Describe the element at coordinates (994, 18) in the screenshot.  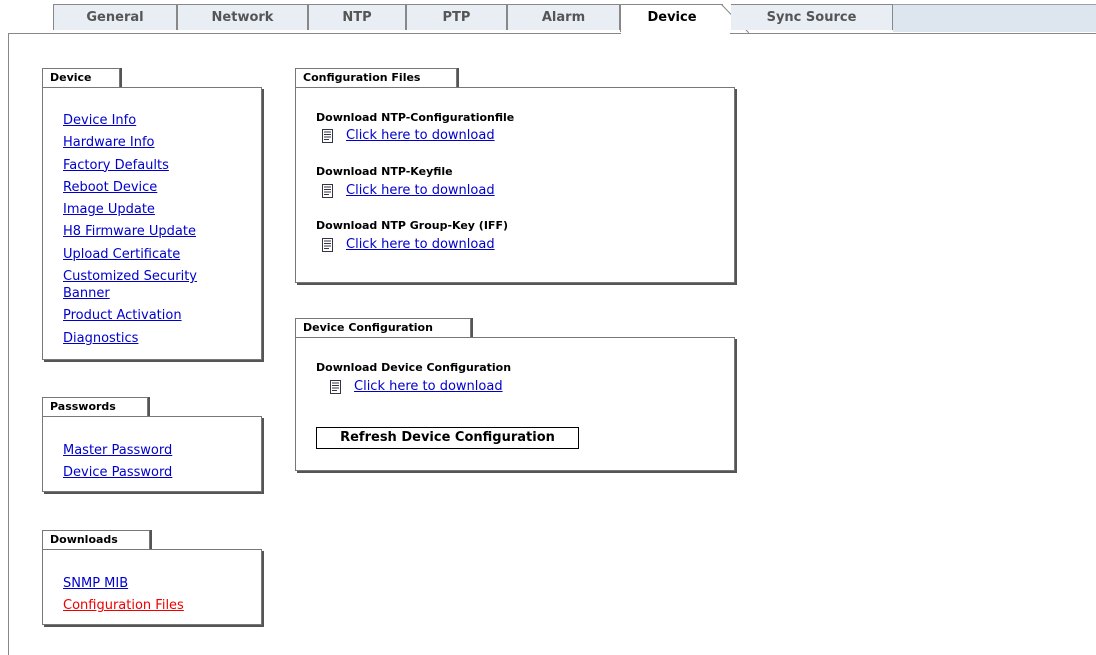
I see `tab-bar-filler` at that location.